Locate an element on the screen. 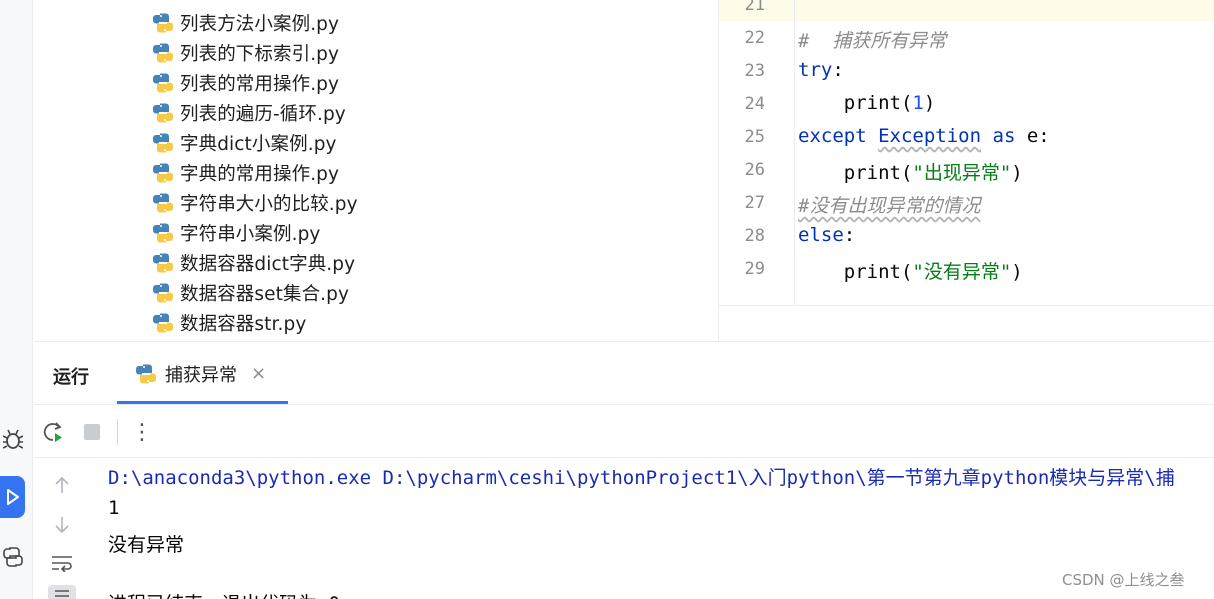 This screenshot has width=1214, height=599. run-toolbar: ⋮ is located at coordinates (624, 432).